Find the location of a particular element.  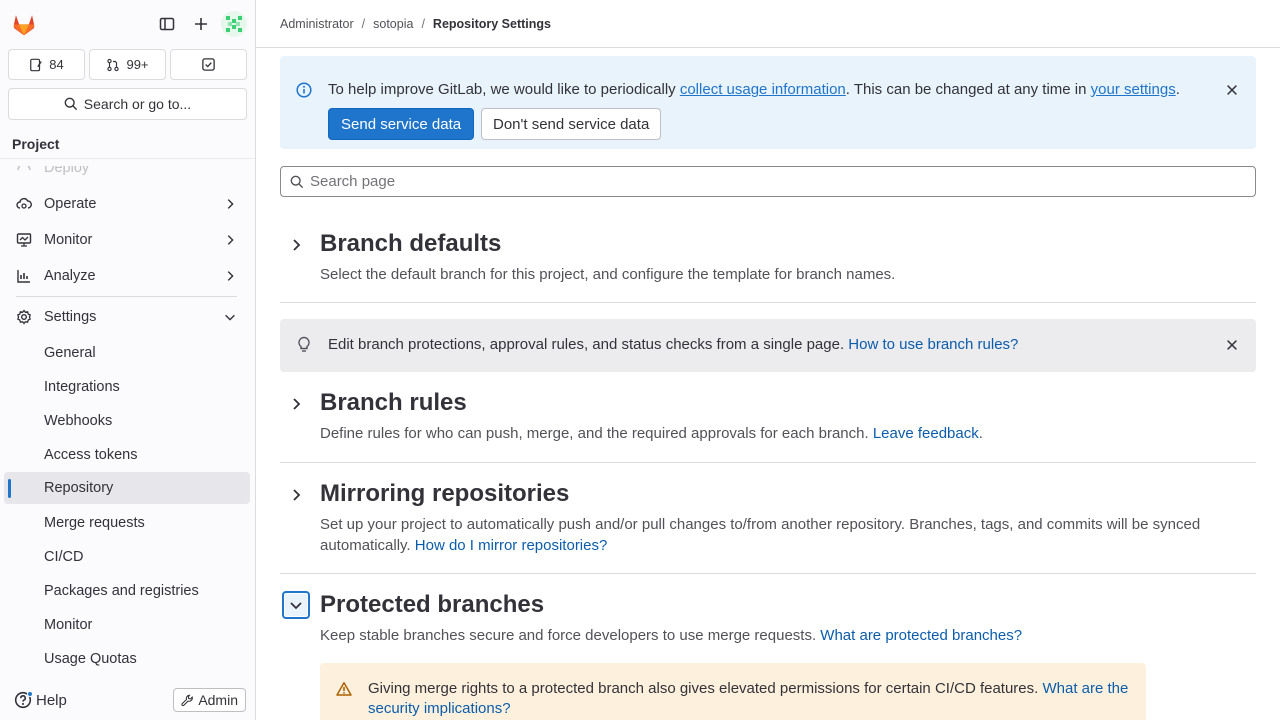

sidebar-item-label: Settings is located at coordinates (70, 317).